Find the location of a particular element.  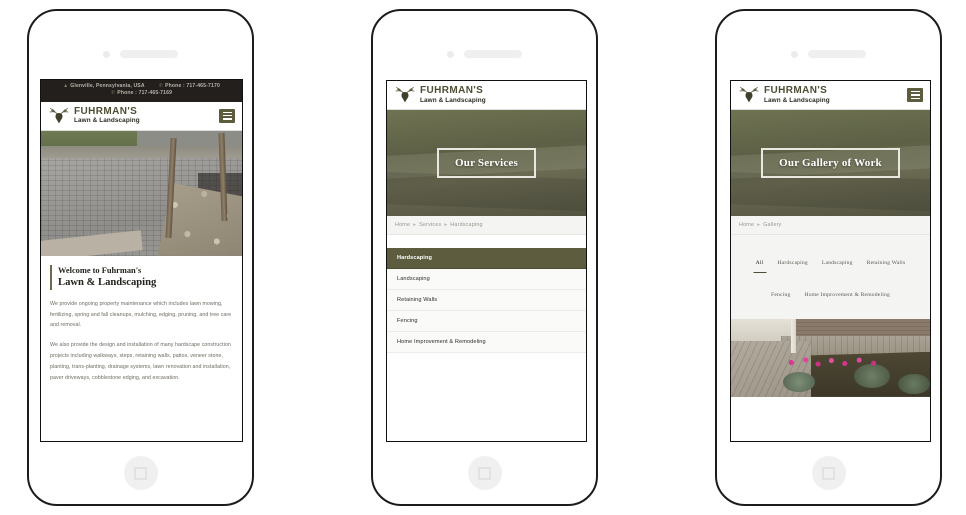

gallery-filter-fencing: Fencing is located at coordinates (780, 295).